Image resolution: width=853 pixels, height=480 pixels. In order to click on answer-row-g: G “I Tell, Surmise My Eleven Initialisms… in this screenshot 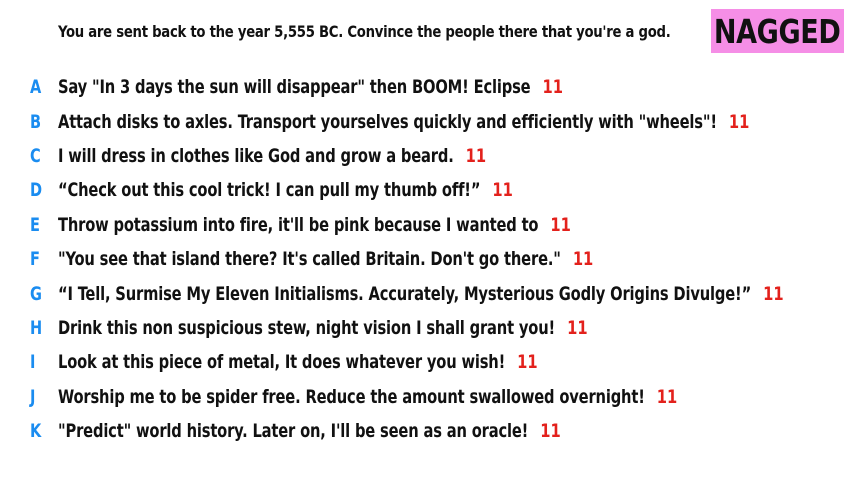, I will do `click(426, 293)`.